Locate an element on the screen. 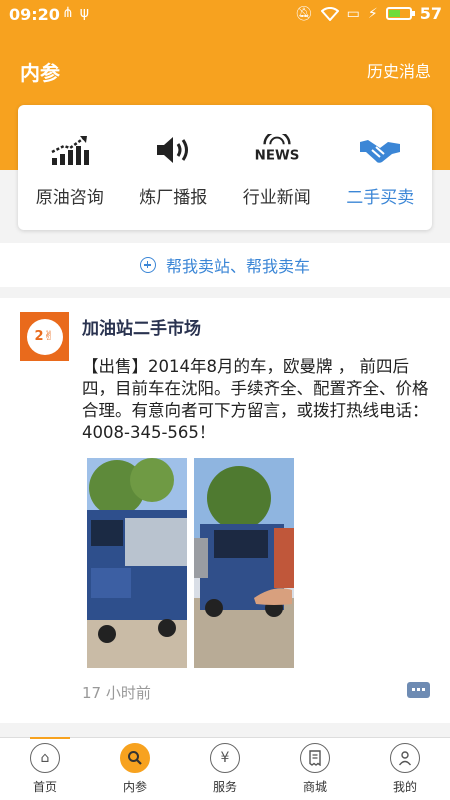 This screenshot has width=450, height=800. tab-mall: 商城 is located at coordinates (315, 769).